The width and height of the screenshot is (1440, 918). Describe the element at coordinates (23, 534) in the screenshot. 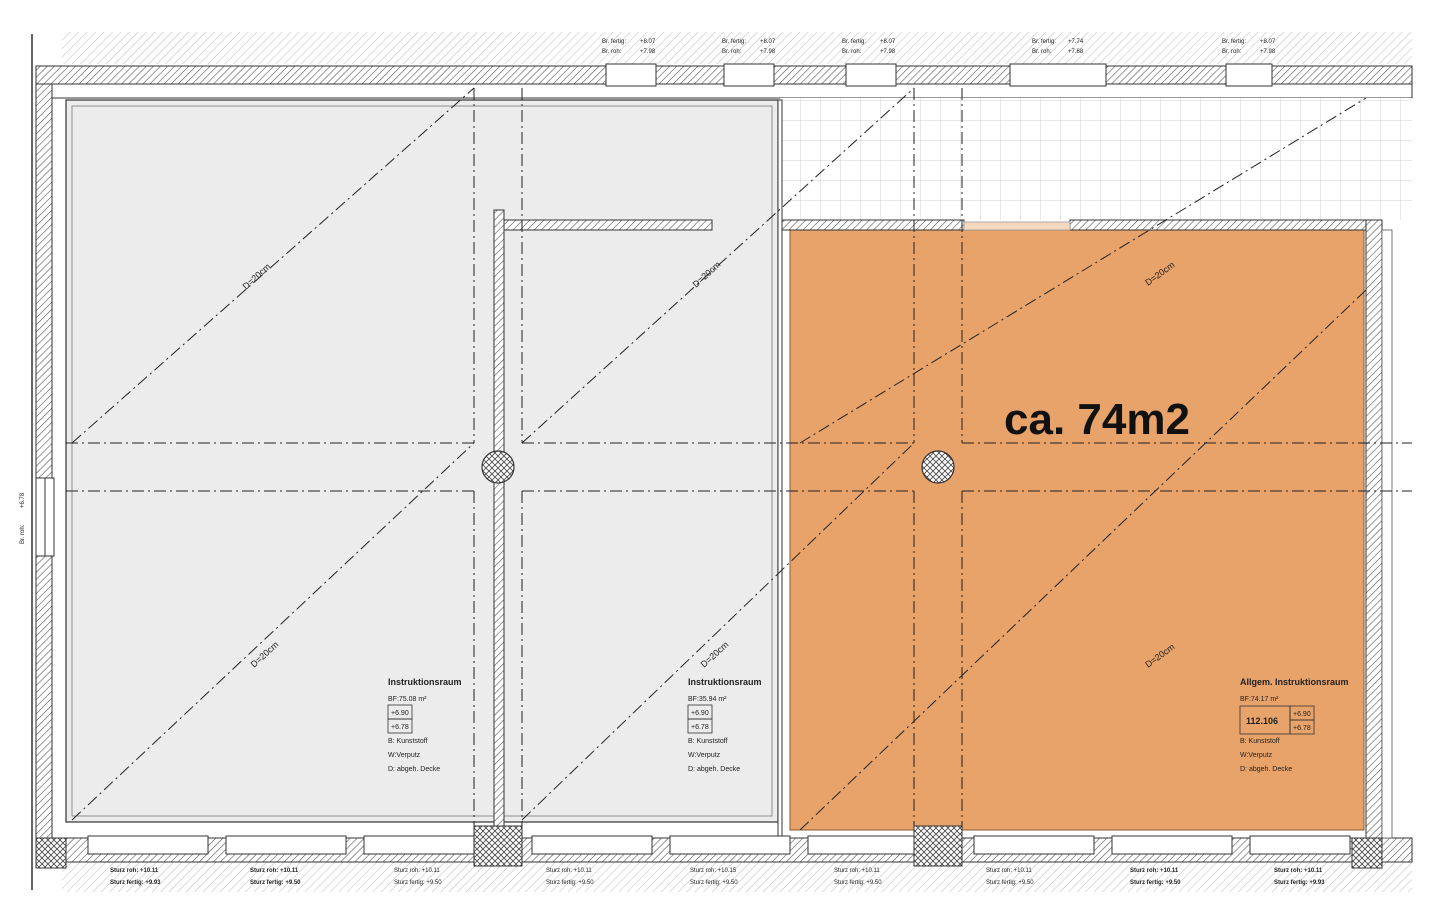

I see `left-window-label: Br. roh:` at that location.